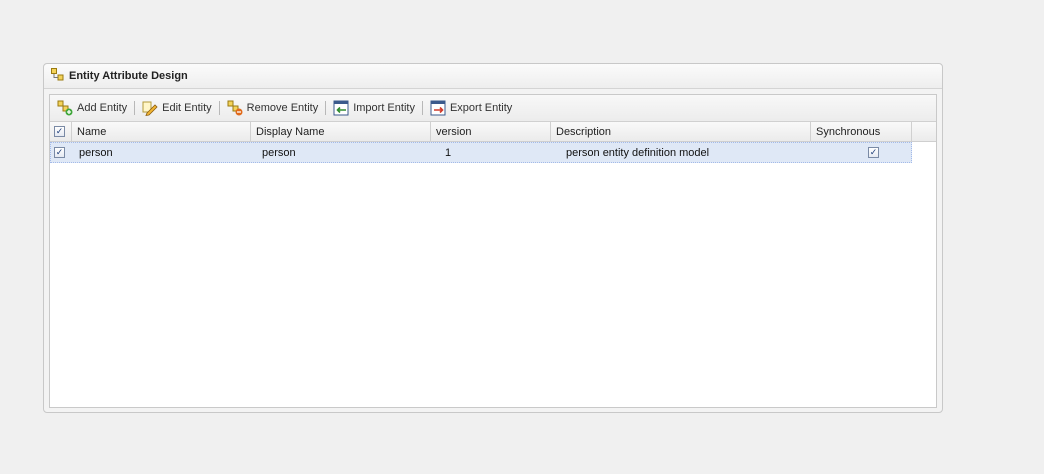 This screenshot has height=474, width=1044. What do you see at coordinates (448, 152) in the screenshot?
I see `cell-version: 1` at bounding box center [448, 152].